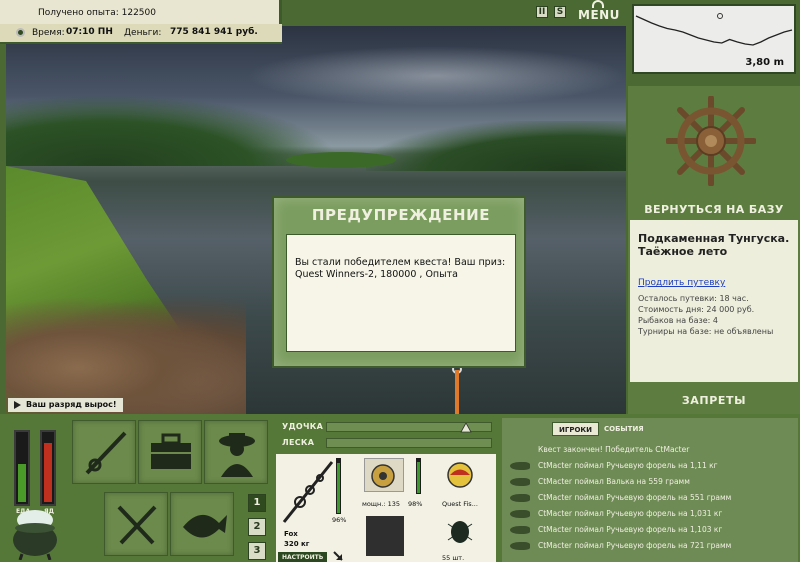  What do you see at coordinates (457, 392) in the screenshot?
I see `bobber-stick` at bounding box center [457, 392].